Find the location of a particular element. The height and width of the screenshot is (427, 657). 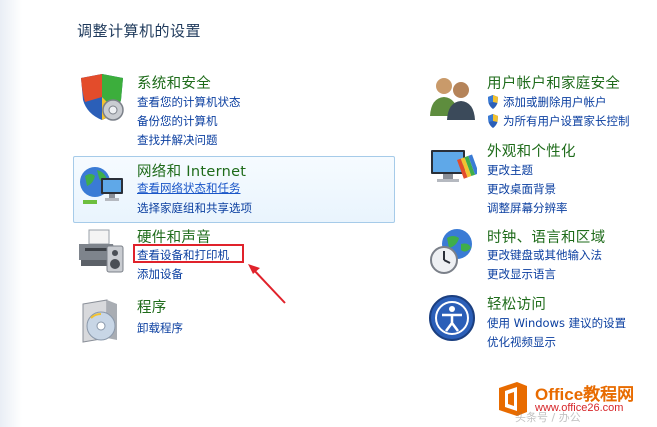

watermark: Office教程网 www.office26.com 头条号 / 办公 is located at coordinates (576, 401).